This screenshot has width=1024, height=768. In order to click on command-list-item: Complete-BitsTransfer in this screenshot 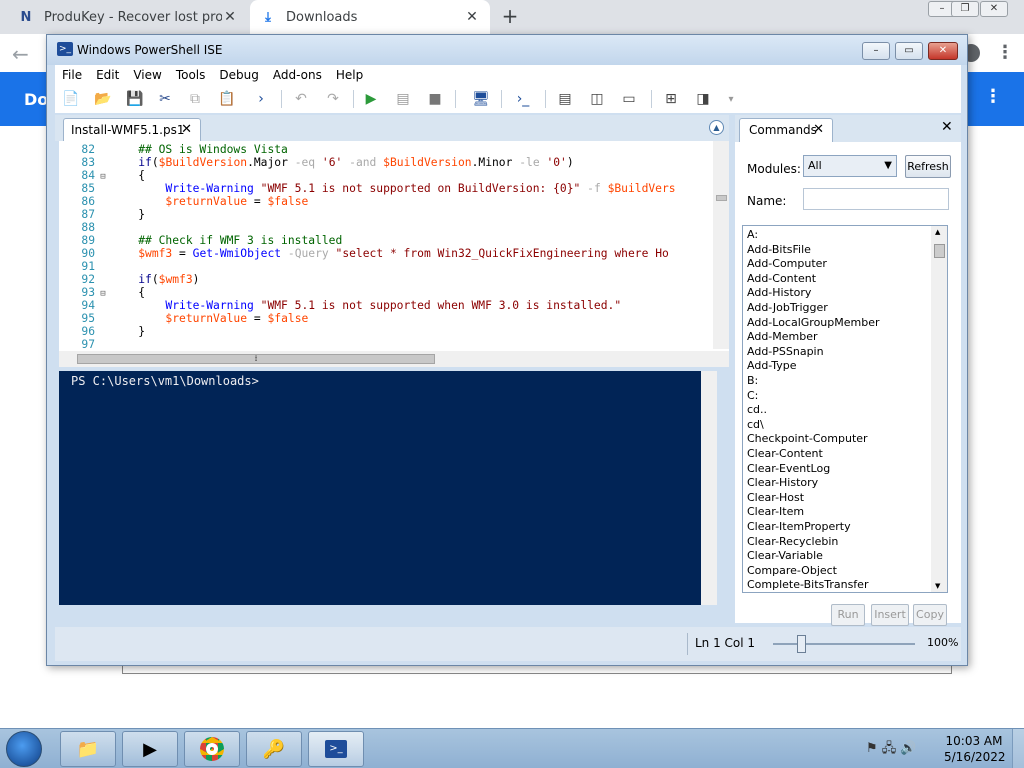, I will do `click(807, 585)`.